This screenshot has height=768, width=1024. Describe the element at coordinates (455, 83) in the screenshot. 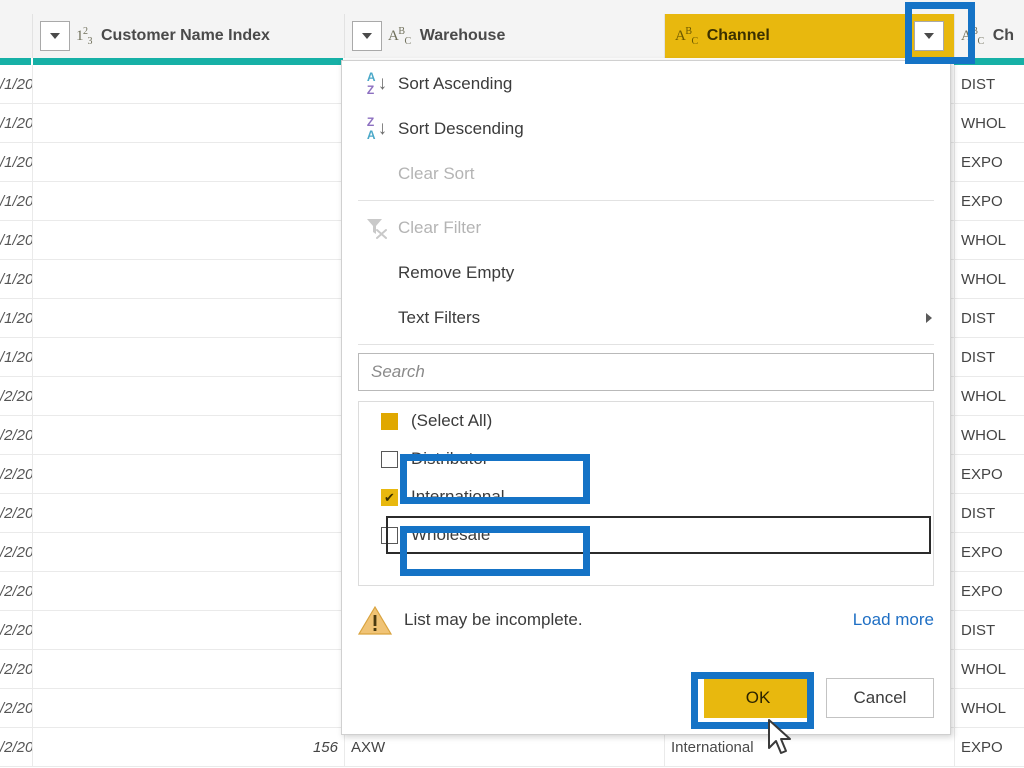

I see `menu-item-label: Sort Ascending` at that location.